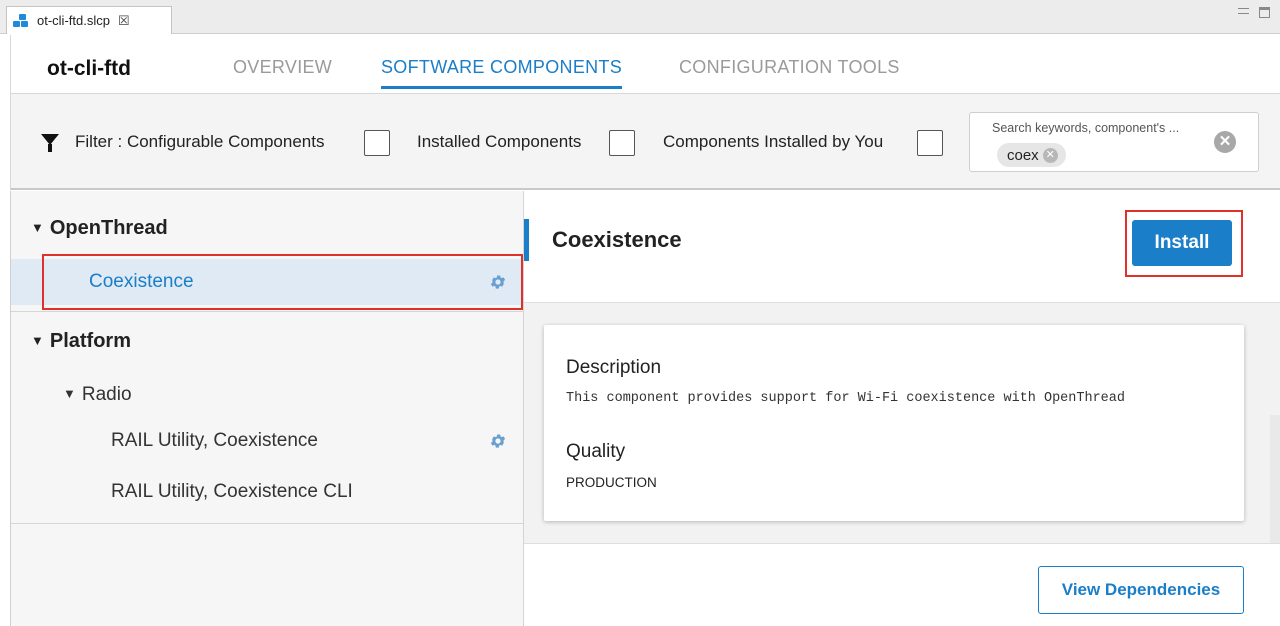  Describe the element at coordinates (1254, 11) in the screenshot. I see `window-controls` at that location.